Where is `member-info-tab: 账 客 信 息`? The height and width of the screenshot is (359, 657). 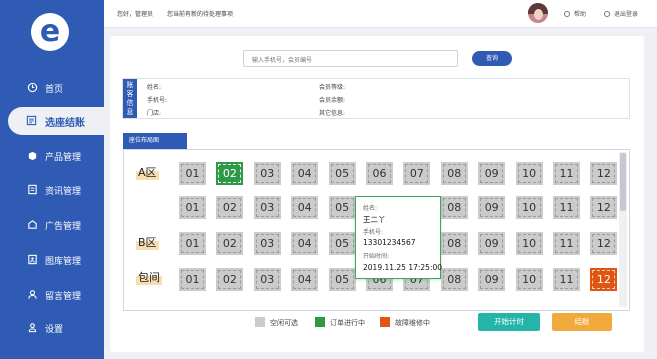 member-info-tab: 账 客 信 息 is located at coordinates (130, 98).